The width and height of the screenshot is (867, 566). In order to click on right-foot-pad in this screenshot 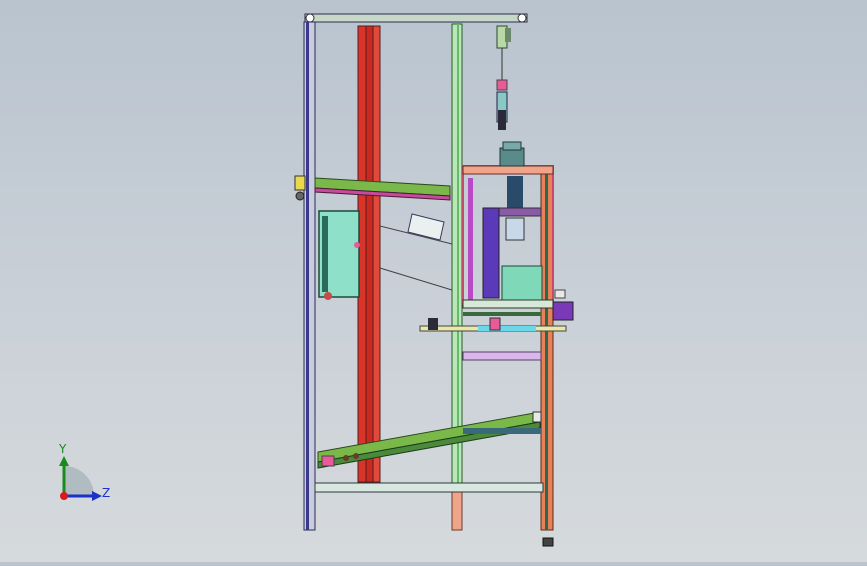, I will do `click(548, 542)`.